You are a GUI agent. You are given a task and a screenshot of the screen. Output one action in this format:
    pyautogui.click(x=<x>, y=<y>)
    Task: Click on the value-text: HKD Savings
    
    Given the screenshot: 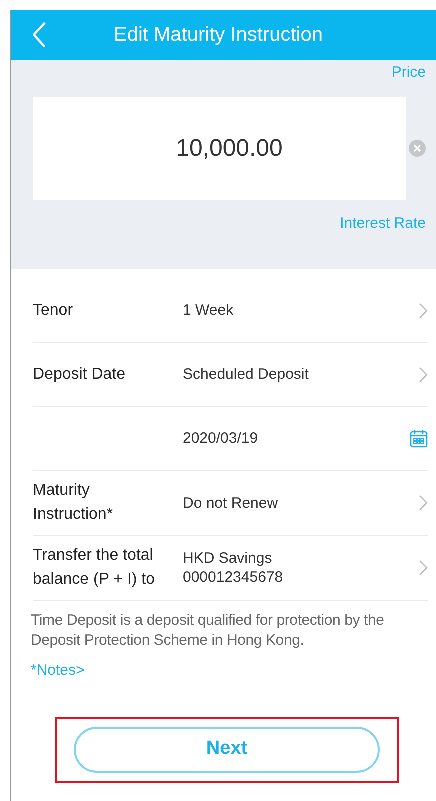 What is the action you would take?
    pyautogui.click(x=228, y=558)
    